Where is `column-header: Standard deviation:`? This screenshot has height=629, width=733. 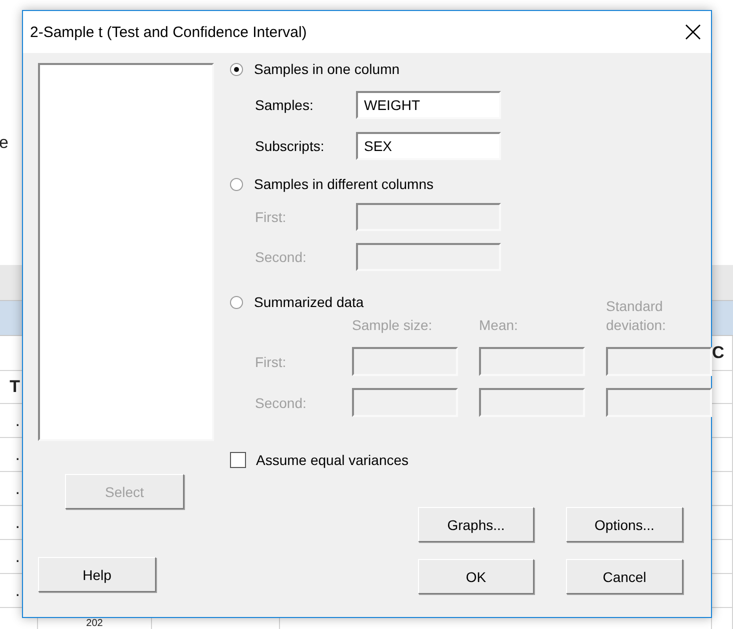
column-header: Standard deviation: is located at coordinates (636, 316).